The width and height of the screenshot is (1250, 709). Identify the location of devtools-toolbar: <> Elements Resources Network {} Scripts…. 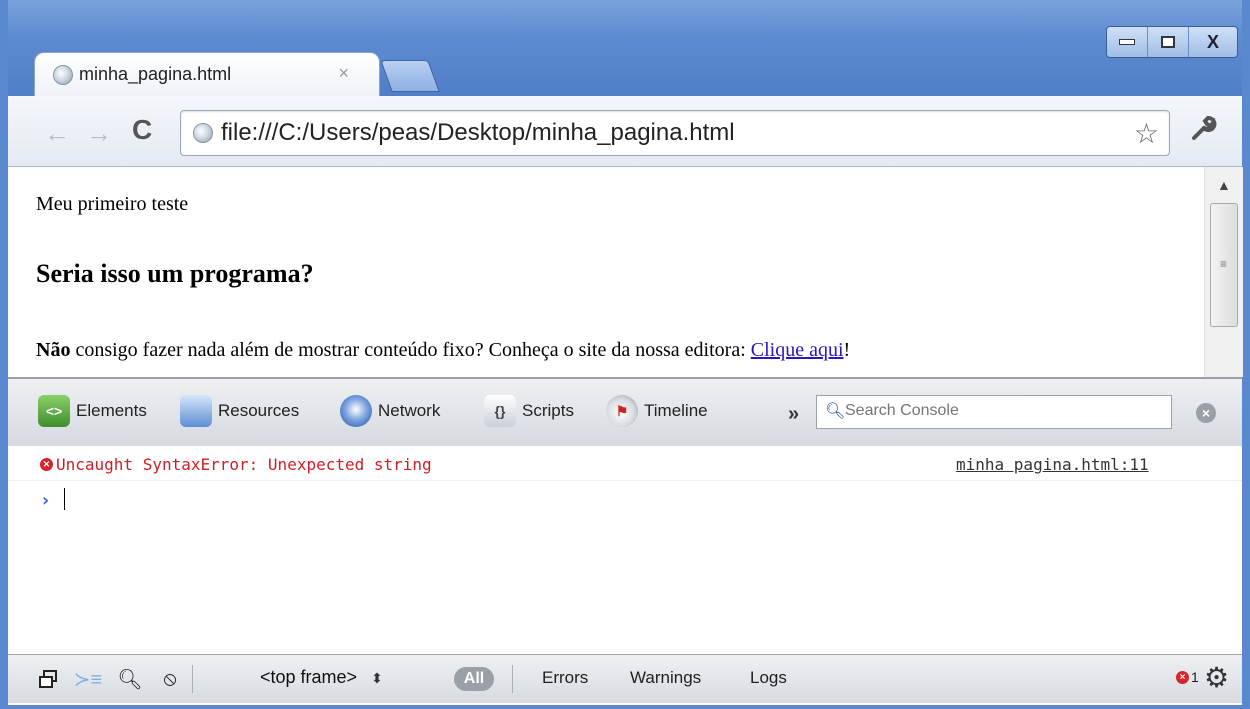
(625, 412).